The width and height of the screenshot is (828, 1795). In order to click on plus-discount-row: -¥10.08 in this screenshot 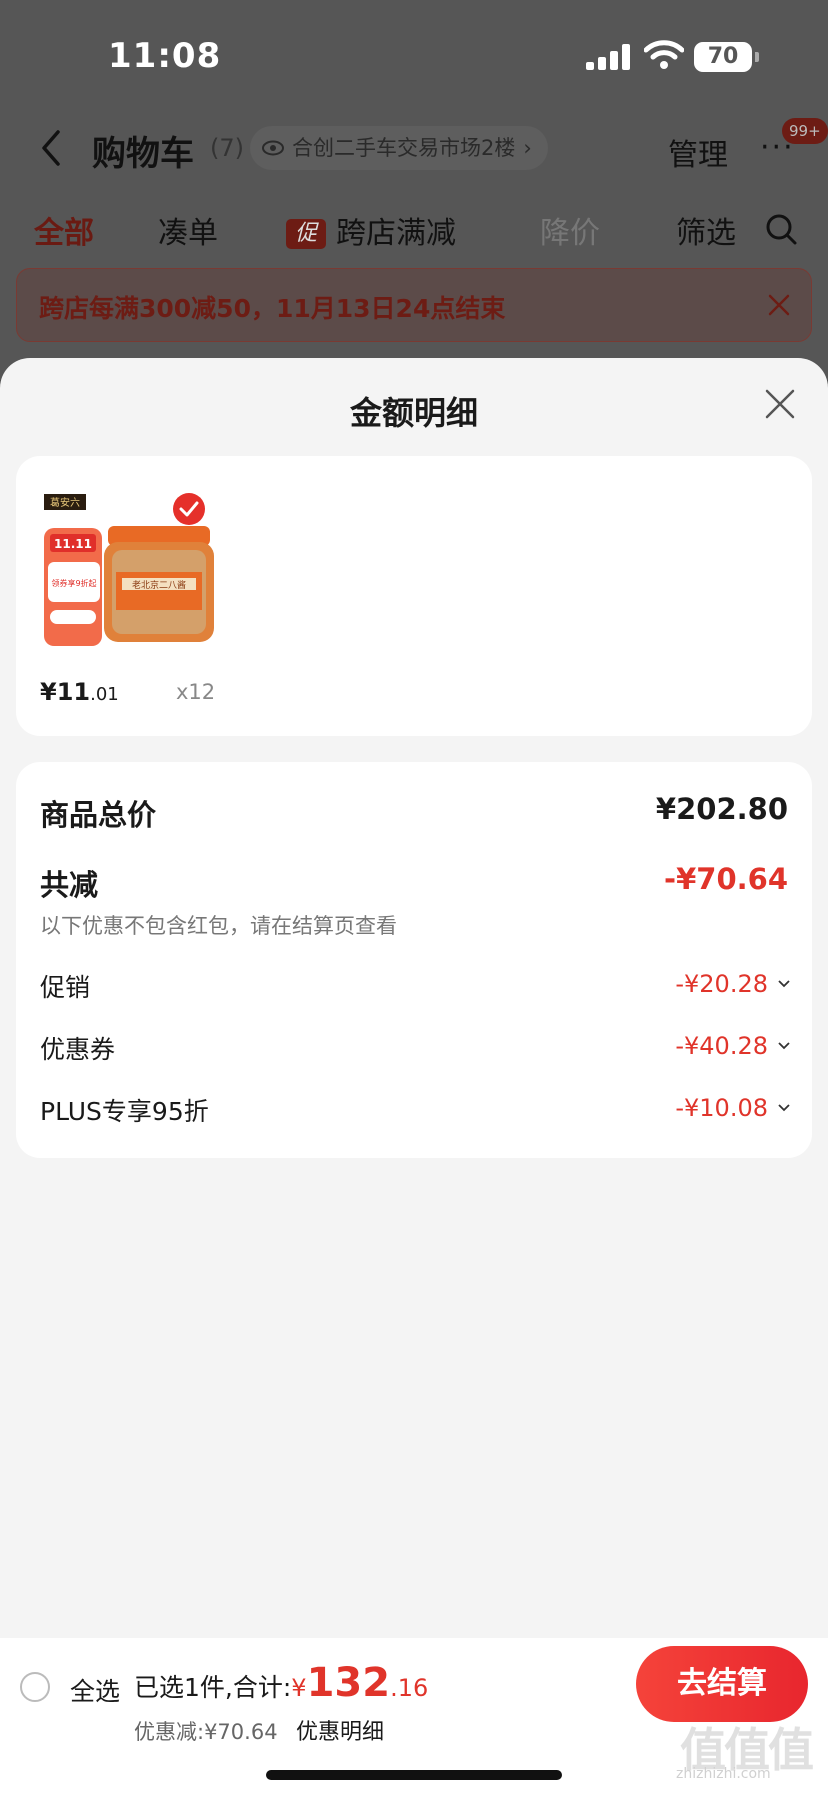, I will do `click(732, 1108)`.